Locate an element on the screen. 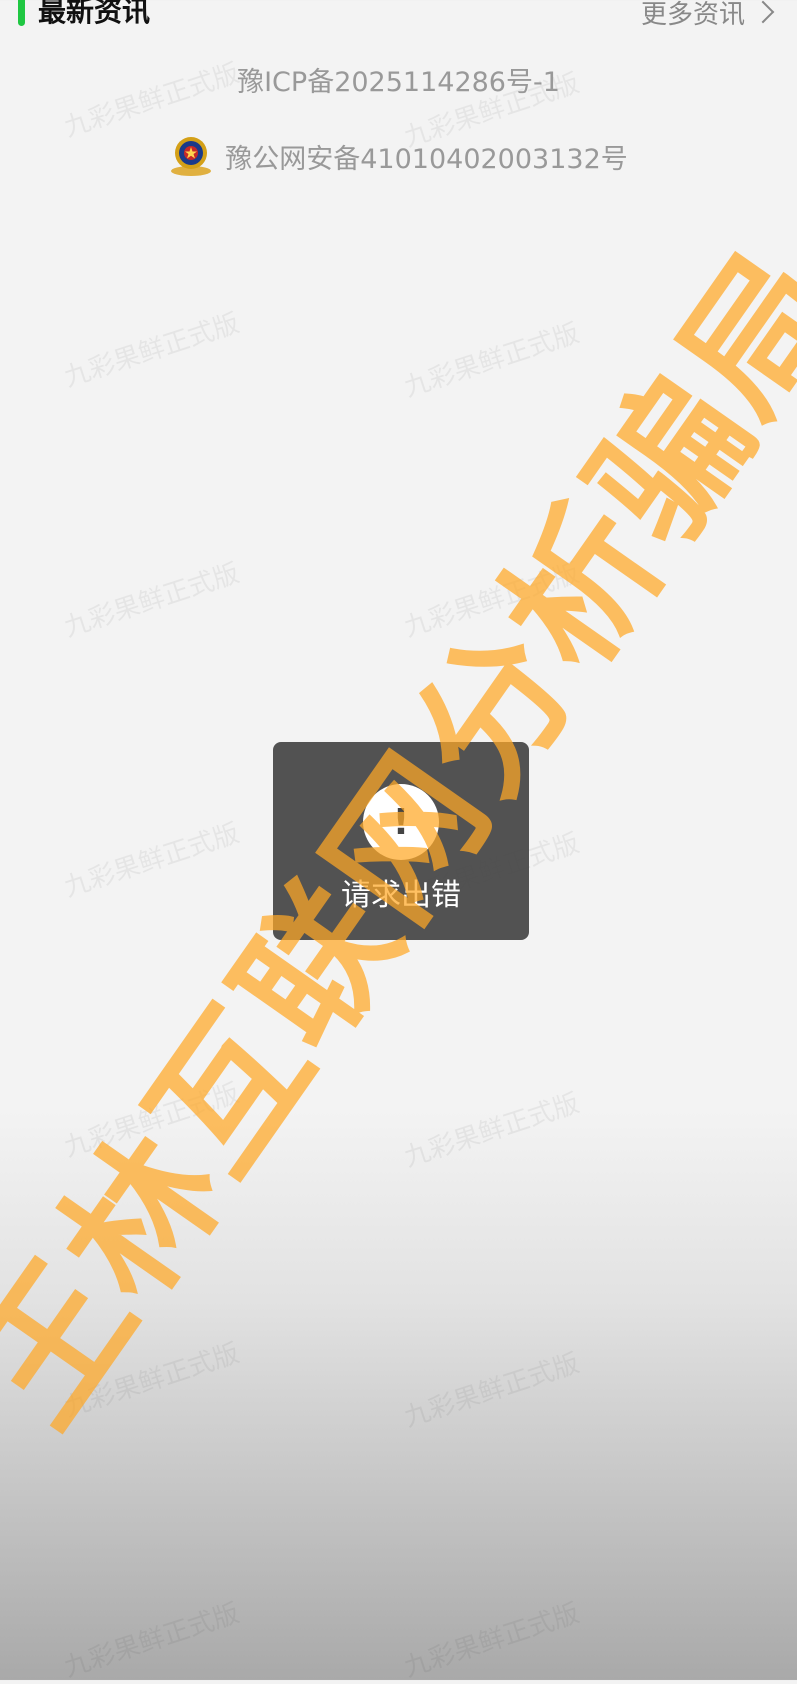 This screenshot has width=797, height=1684. exclamation-icon: ! is located at coordinates (401, 822).